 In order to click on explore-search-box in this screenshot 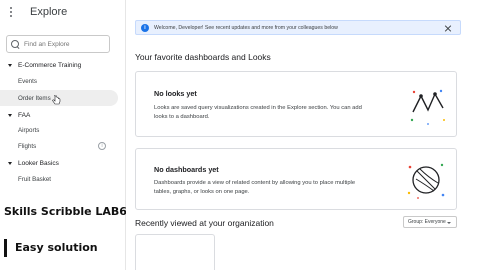, I will do `click(58, 44)`.